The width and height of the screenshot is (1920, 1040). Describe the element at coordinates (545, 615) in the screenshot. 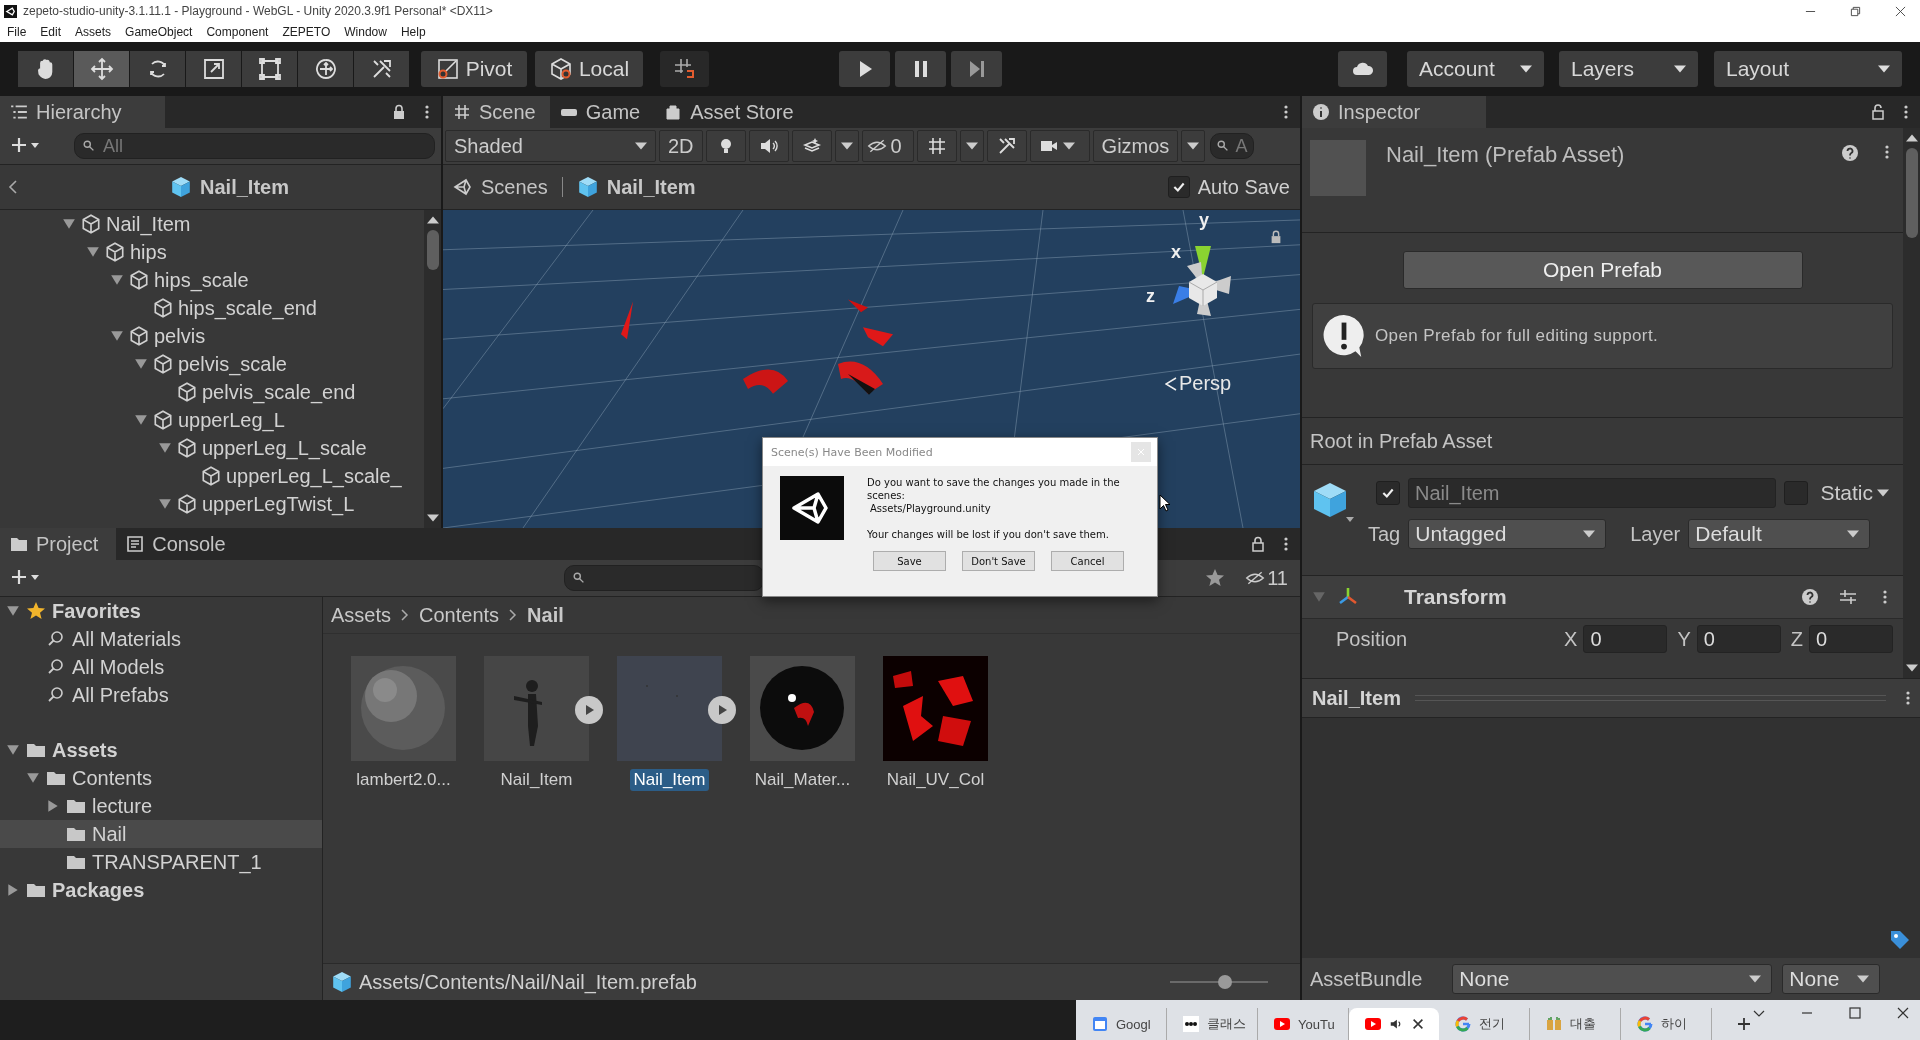

I see `breadcrumb-link: Nail` at that location.